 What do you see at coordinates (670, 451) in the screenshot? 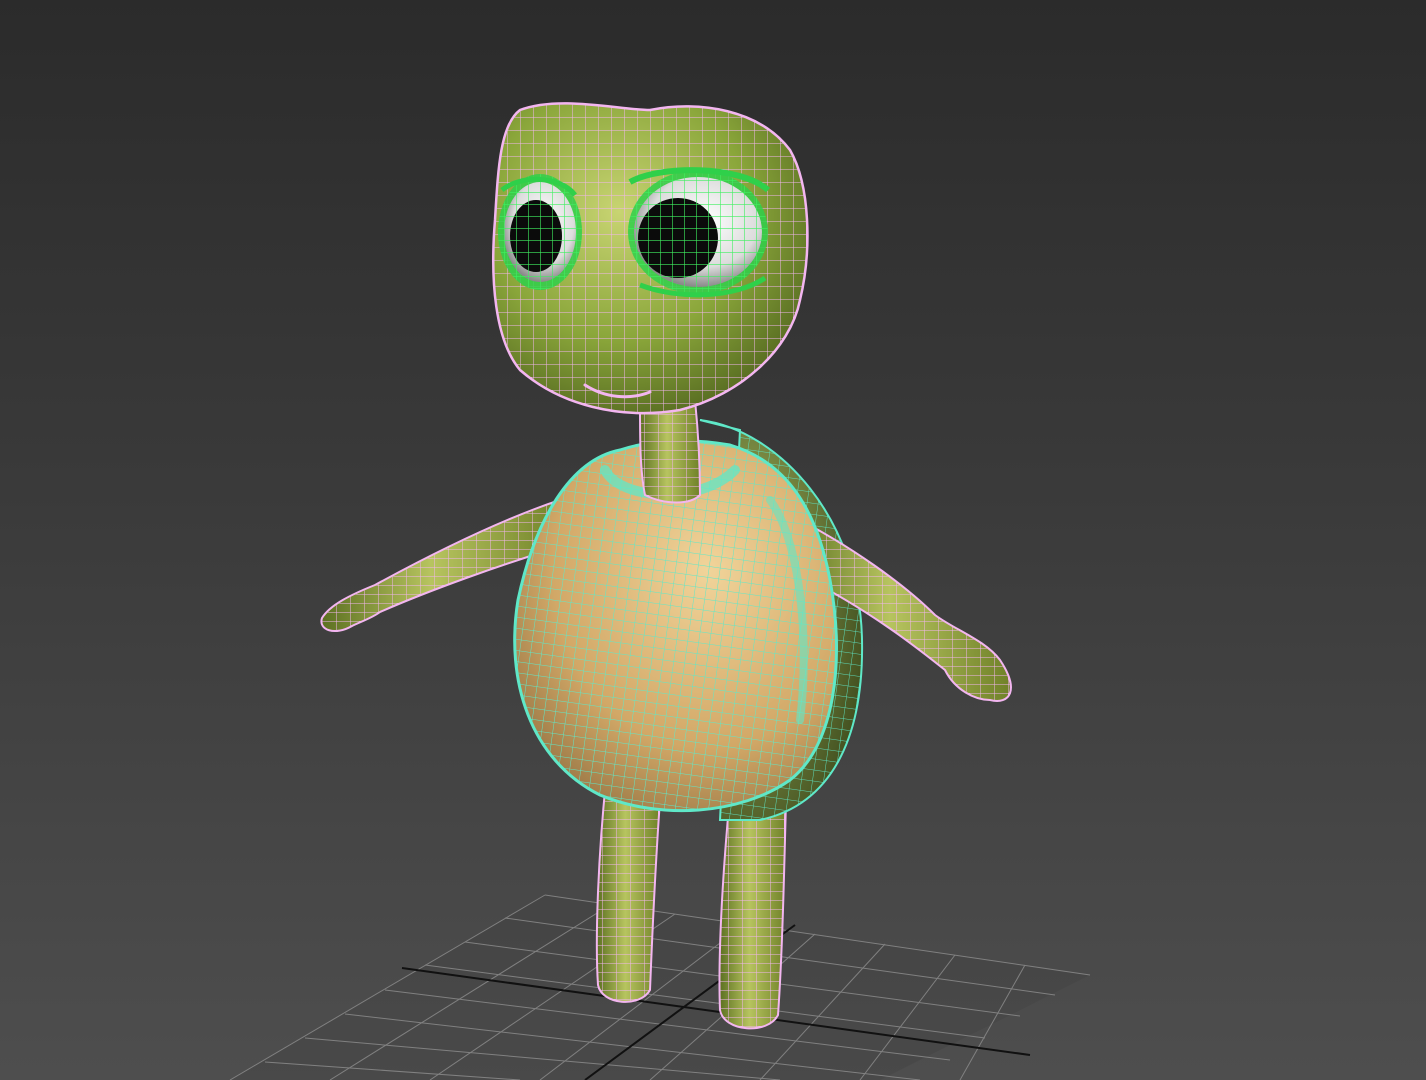
I see `neck` at bounding box center [670, 451].